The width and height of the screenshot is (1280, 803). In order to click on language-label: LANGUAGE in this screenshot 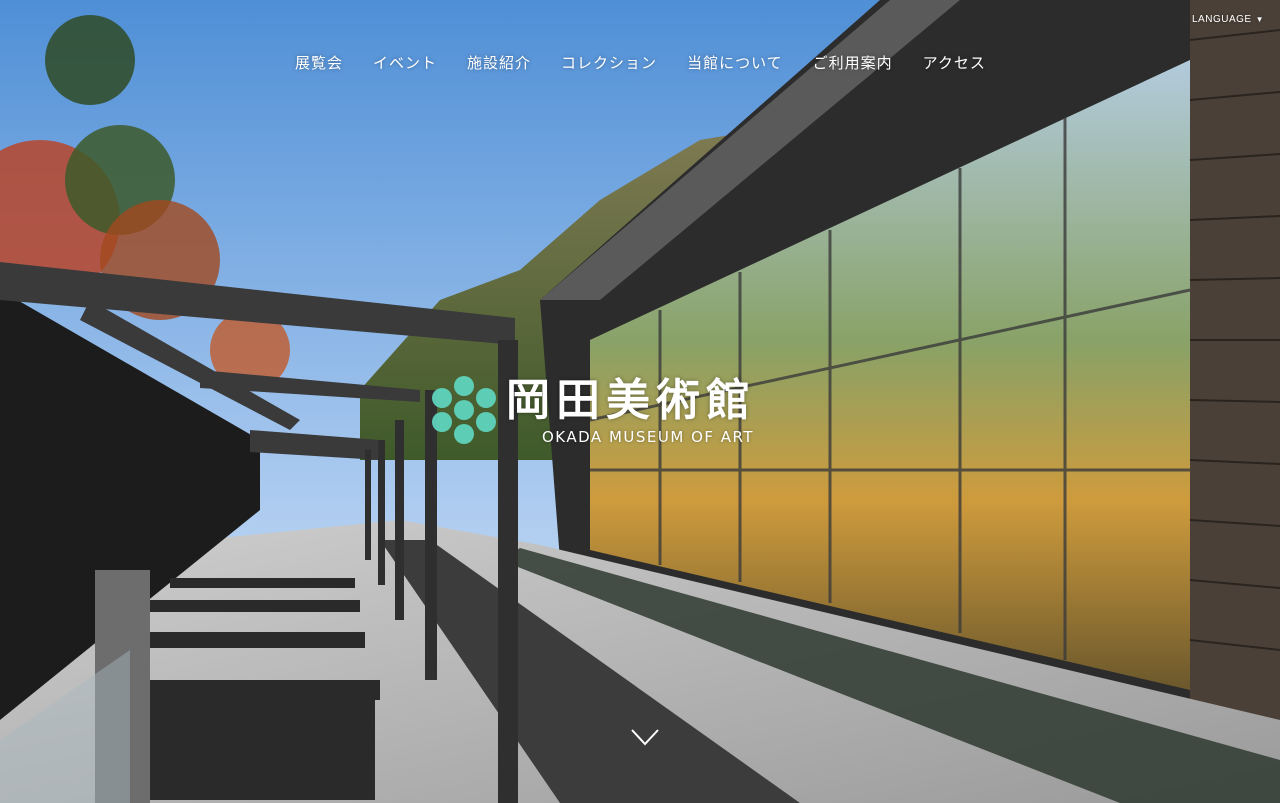, I will do `click(1222, 19)`.